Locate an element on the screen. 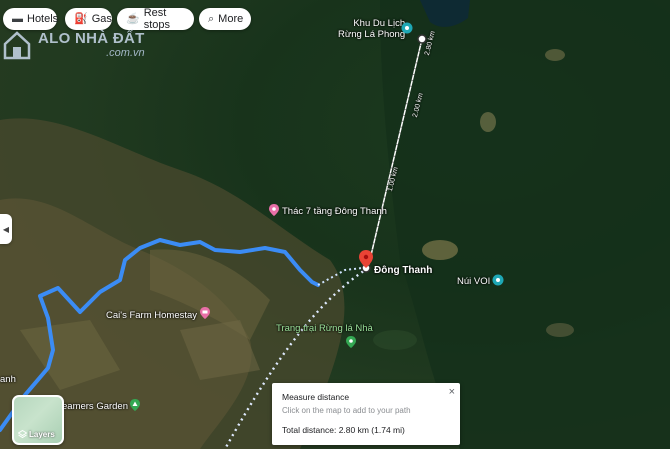 The height and width of the screenshot is (449, 670). layers-icon is located at coordinates (22, 434).